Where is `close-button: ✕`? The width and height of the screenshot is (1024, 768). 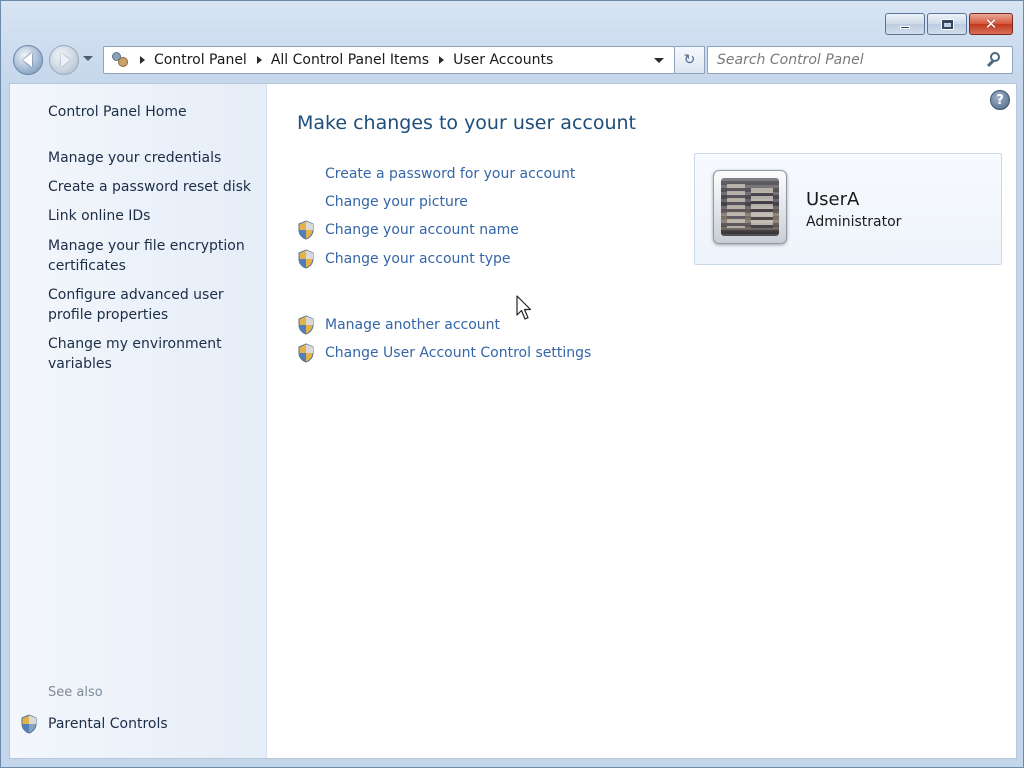 close-button: ✕ is located at coordinates (991, 24).